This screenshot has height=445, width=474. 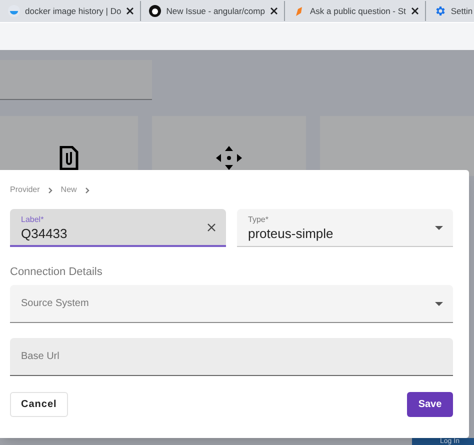 I want to click on browser-tab: Settin, so click(x=453, y=11).